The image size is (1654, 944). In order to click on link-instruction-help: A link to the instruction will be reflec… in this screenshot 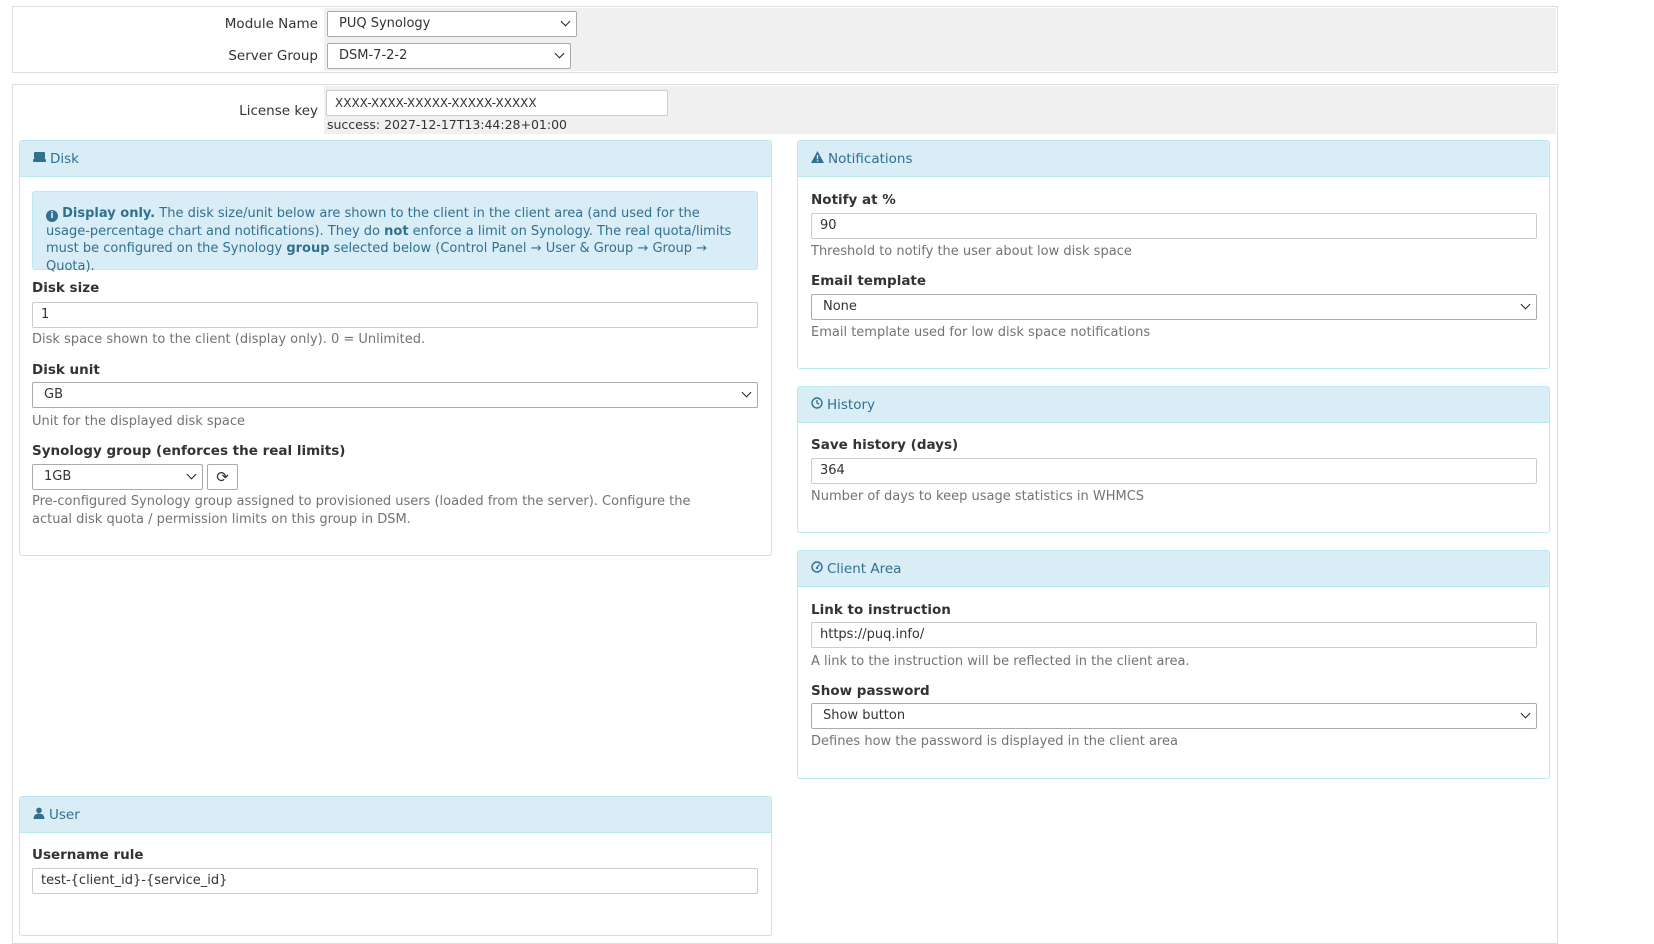, I will do `click(1000, 661)`.